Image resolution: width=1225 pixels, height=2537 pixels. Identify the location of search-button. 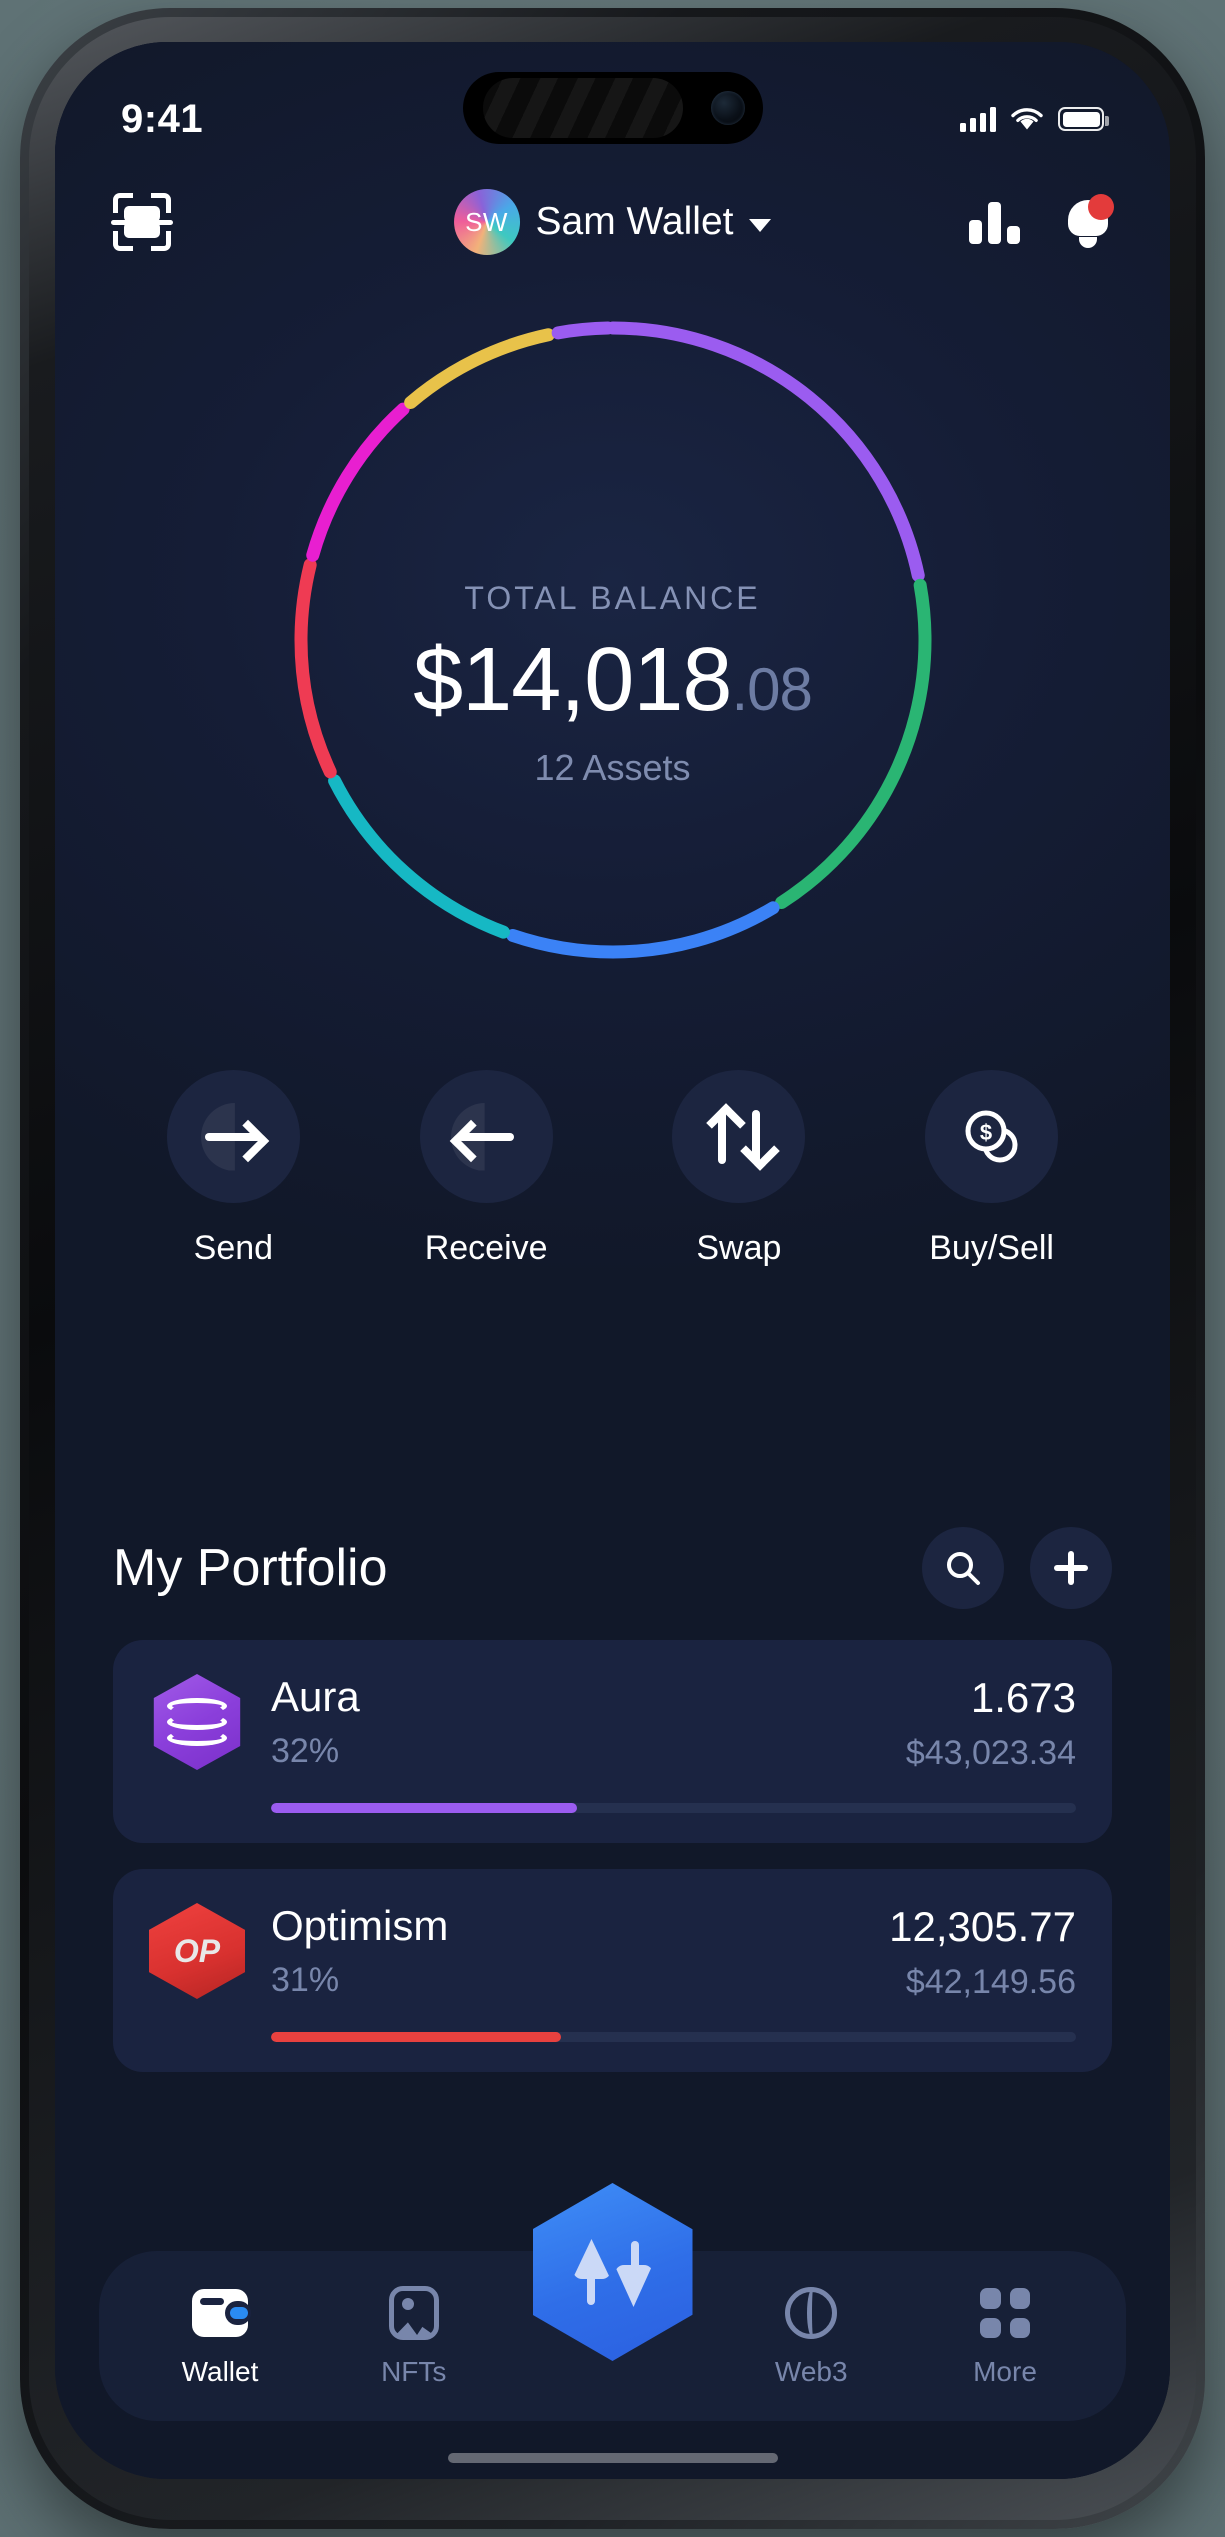
(963, 1568).